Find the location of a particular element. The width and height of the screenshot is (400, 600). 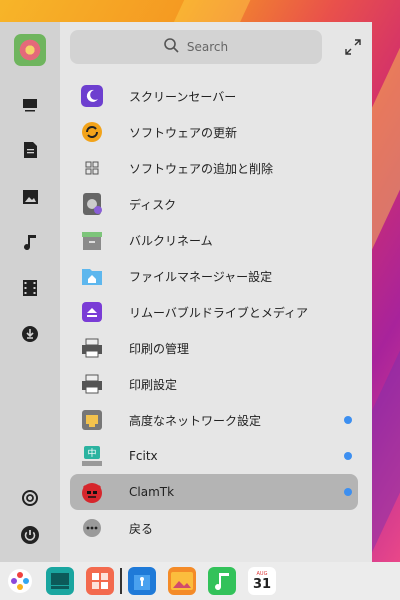

item-label: 印刷の管理 is located at coordinates (159, 348).